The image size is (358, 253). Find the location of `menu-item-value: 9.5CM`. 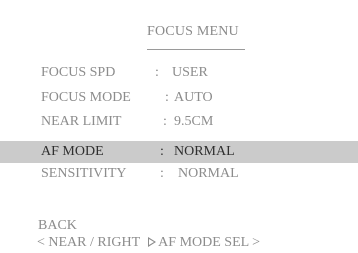

menu-item-value: 9.5CM is located at coordinates (194, 121).